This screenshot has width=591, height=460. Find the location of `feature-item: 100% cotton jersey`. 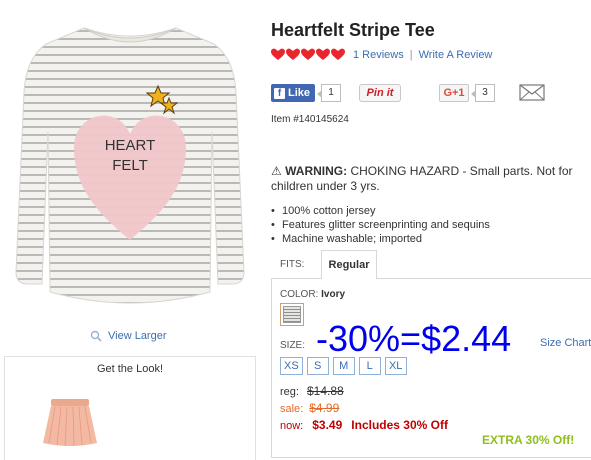

feature-item: 100% cotton jersey is located at coordinates (380, 211).